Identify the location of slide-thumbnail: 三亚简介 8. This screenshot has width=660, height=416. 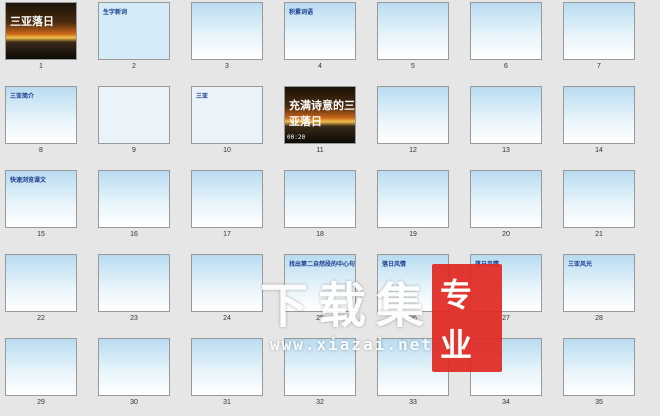
(41, 125).